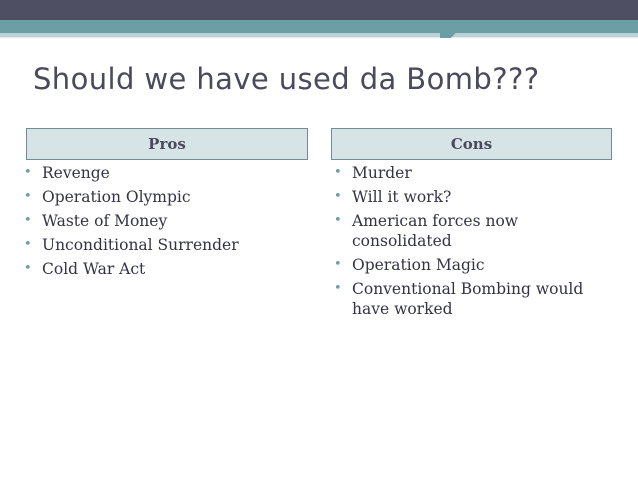  I want to click on list-item: • Revenge, so click(169, 173).